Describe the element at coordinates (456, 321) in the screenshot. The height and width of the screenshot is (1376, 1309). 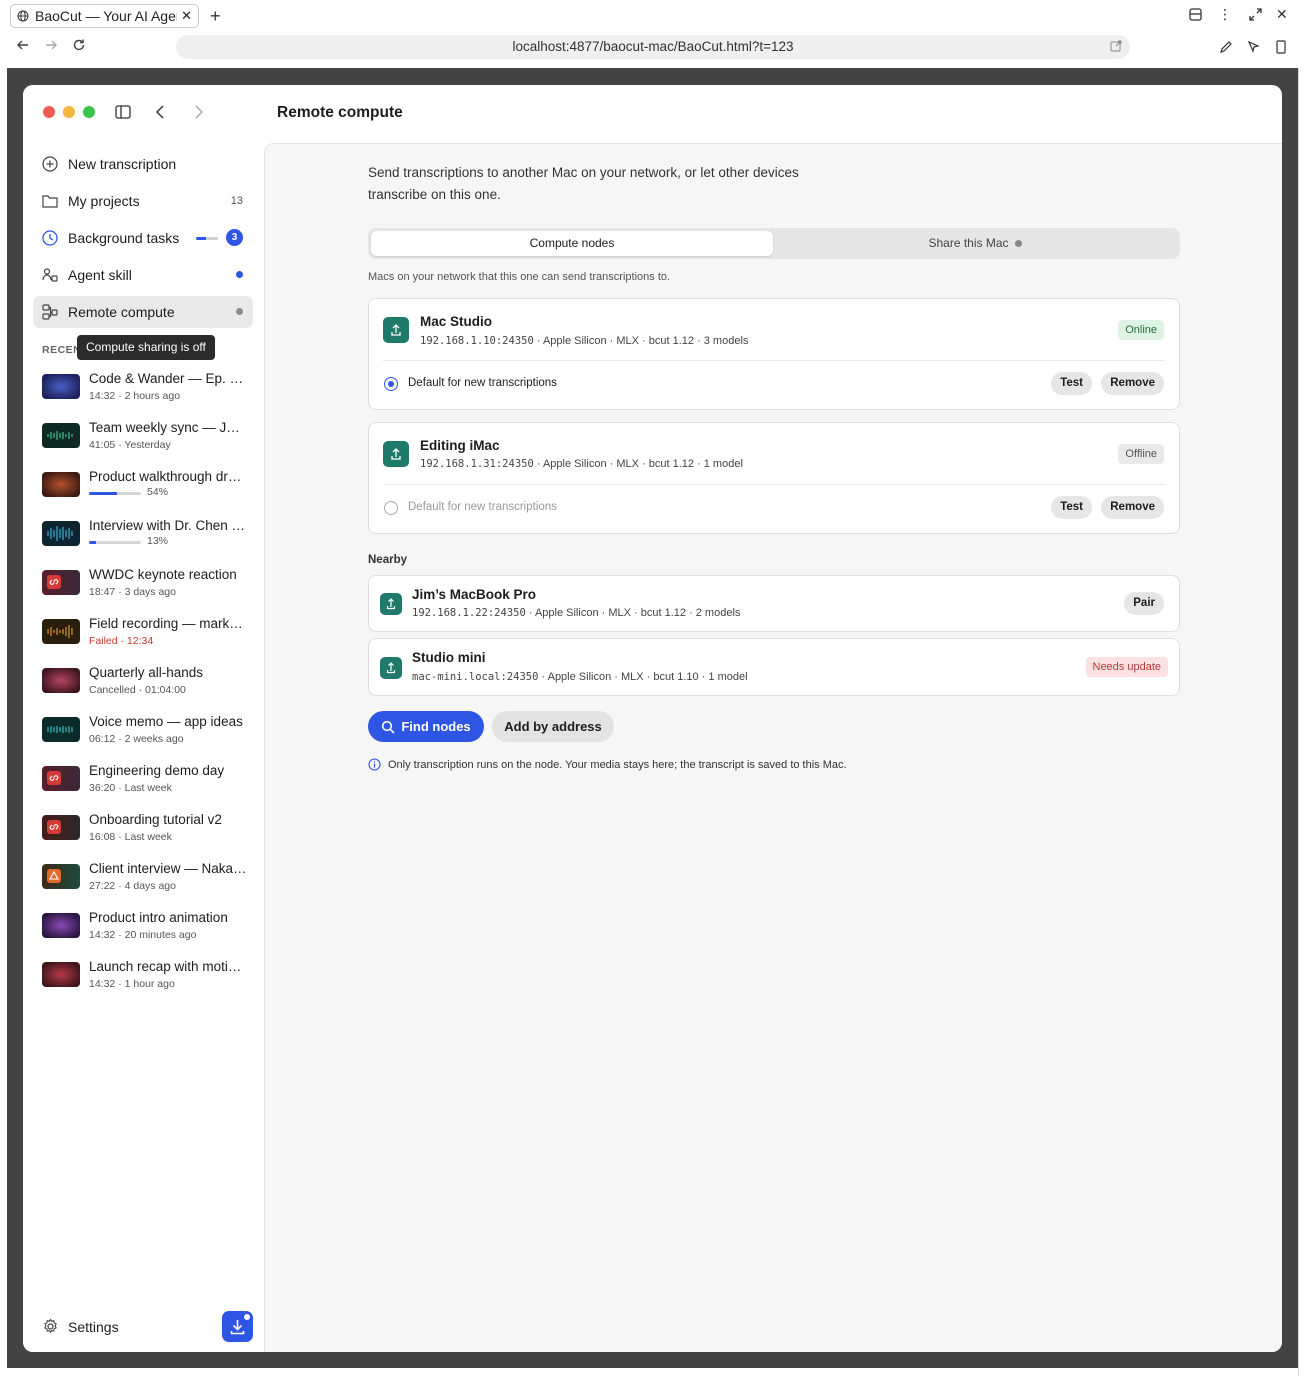
I see `node-name: Mac Studio` at that location.